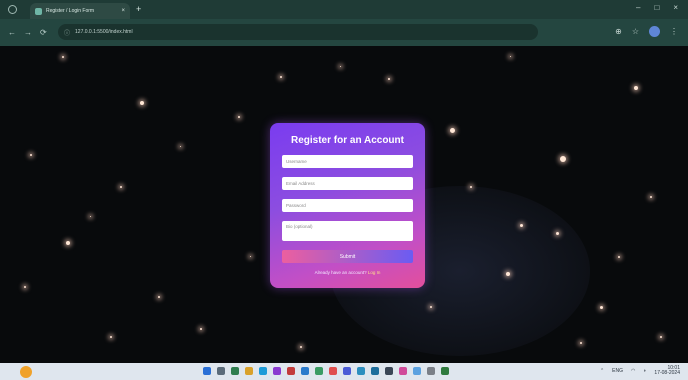 This screenshot has height=380, width=688. Describe the element at coordinates (347, 256) in the screenshot. I see `submit-button: Submit` at that location.